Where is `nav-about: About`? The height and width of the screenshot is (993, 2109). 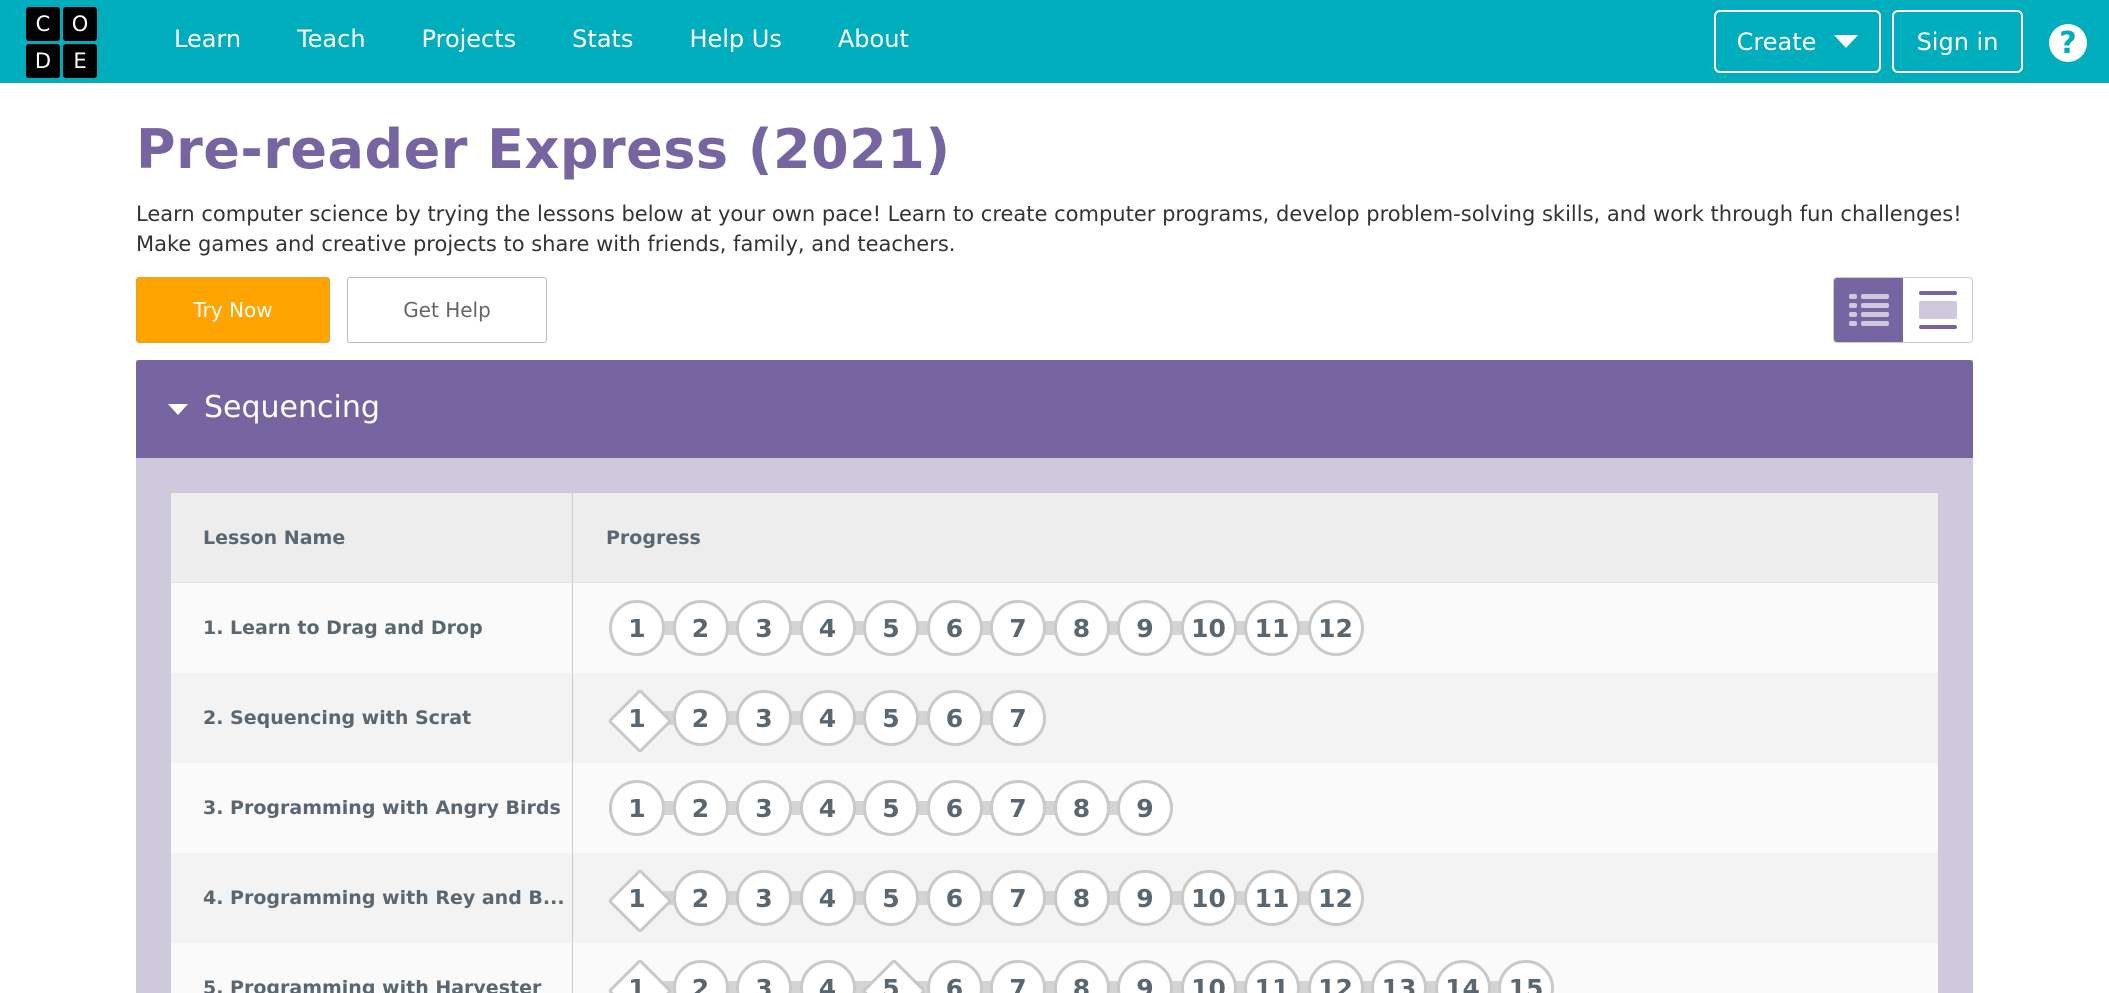 nav-about: About is located at coordinates (873, 39).